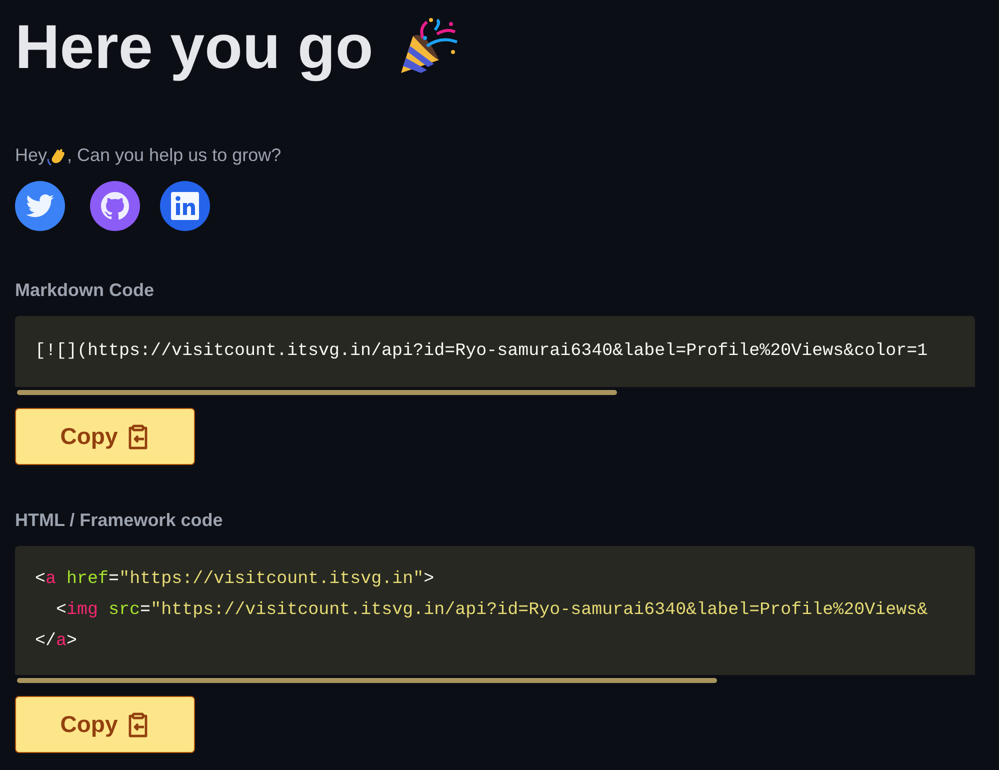 This screenshot has height=770, width=999. Describe the element at coordinates (85, 290) in the screenshot. I see `section-heading: Markdown Code` at that location.